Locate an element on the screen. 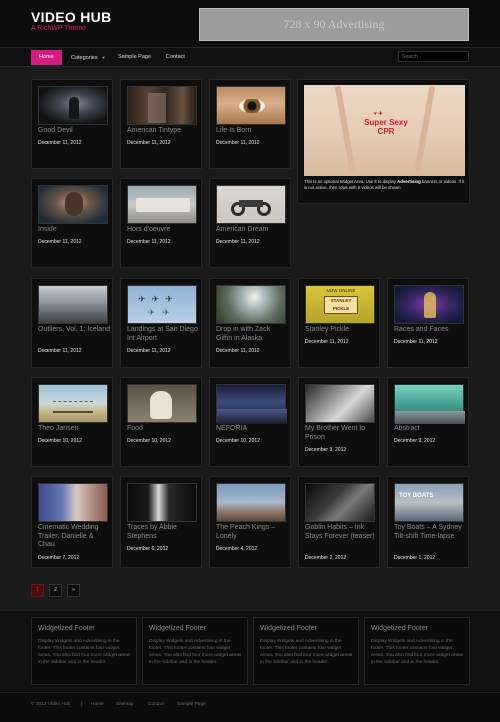 Image resolution: width=500 pixels, height=722 pixels. video-card: American Tintype December 11, 2012 is located at coordinates (161, 124).